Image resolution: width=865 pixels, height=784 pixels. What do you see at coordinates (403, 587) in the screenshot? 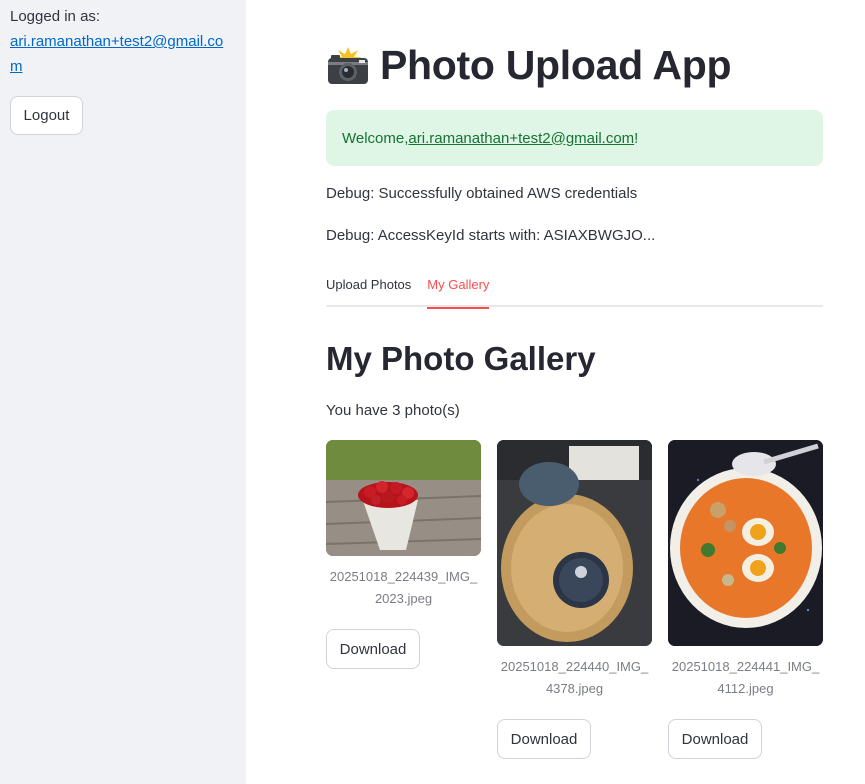
I see `photo-filename: 20251018_224439_IMG_2023.jpeg` at bounding box center [403, 587].